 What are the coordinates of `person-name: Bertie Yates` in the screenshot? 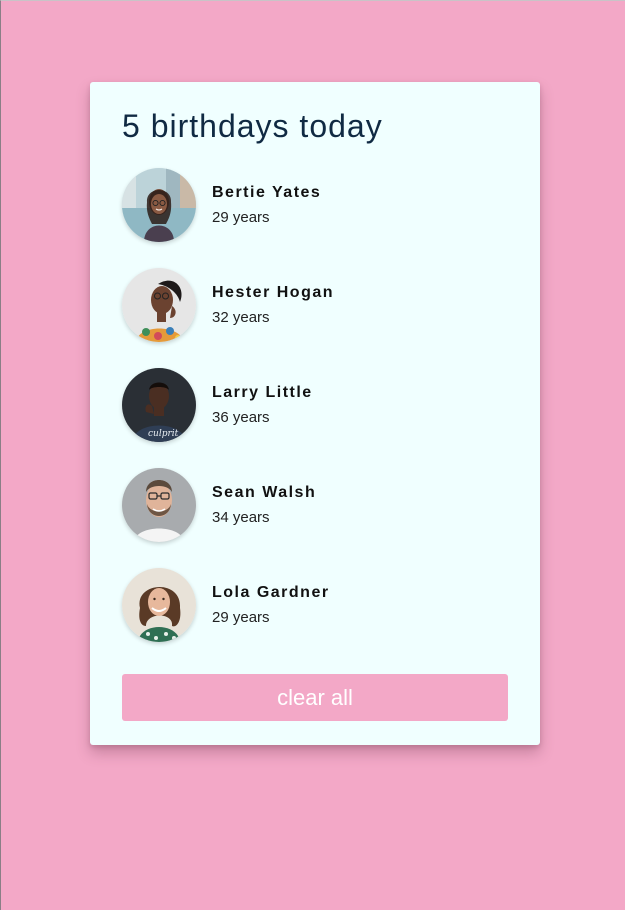 It's located at (267, 192).